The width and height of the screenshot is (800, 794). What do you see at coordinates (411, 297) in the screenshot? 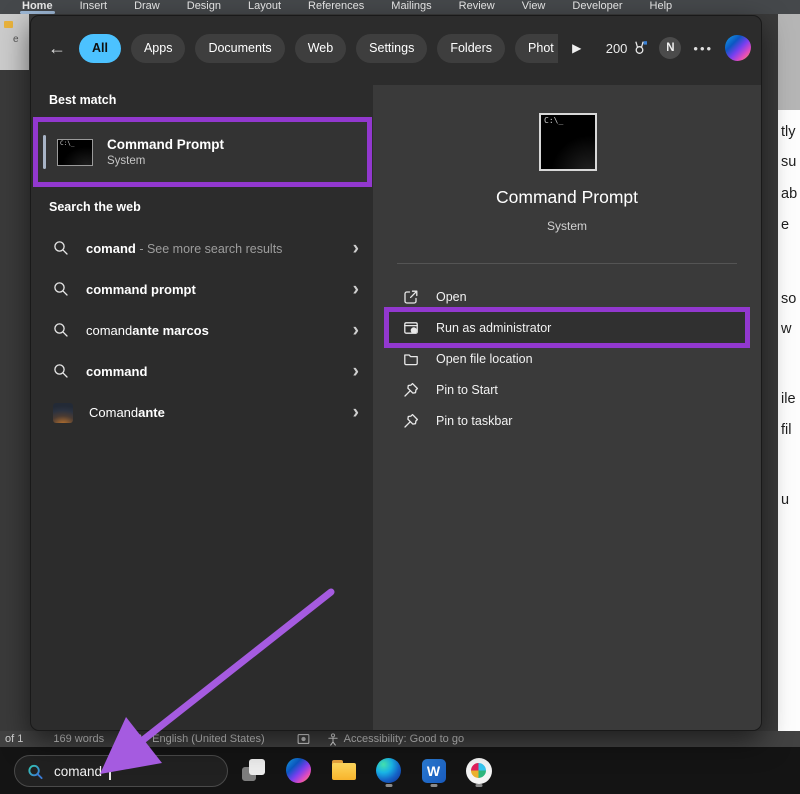
I see `open-icon` at bounding box center [411, 297].